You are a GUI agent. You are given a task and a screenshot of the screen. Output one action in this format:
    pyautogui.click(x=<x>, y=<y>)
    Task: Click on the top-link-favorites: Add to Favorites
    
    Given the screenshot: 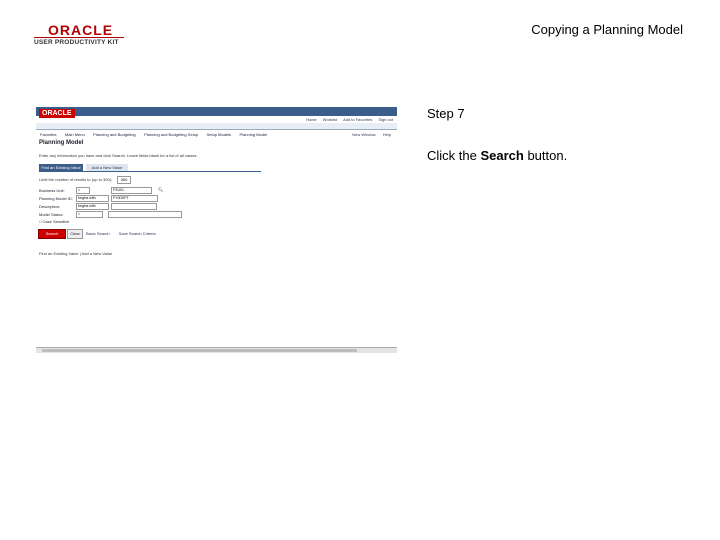 What is the action you would take?
    pyautogui.click(x=357, y=119)
    